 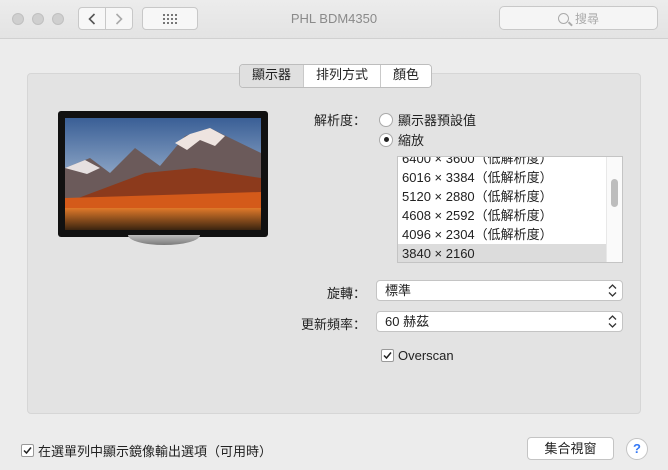 I want to click on refresh-rate-value: 60 赫茲, so click(x=407, y=321).